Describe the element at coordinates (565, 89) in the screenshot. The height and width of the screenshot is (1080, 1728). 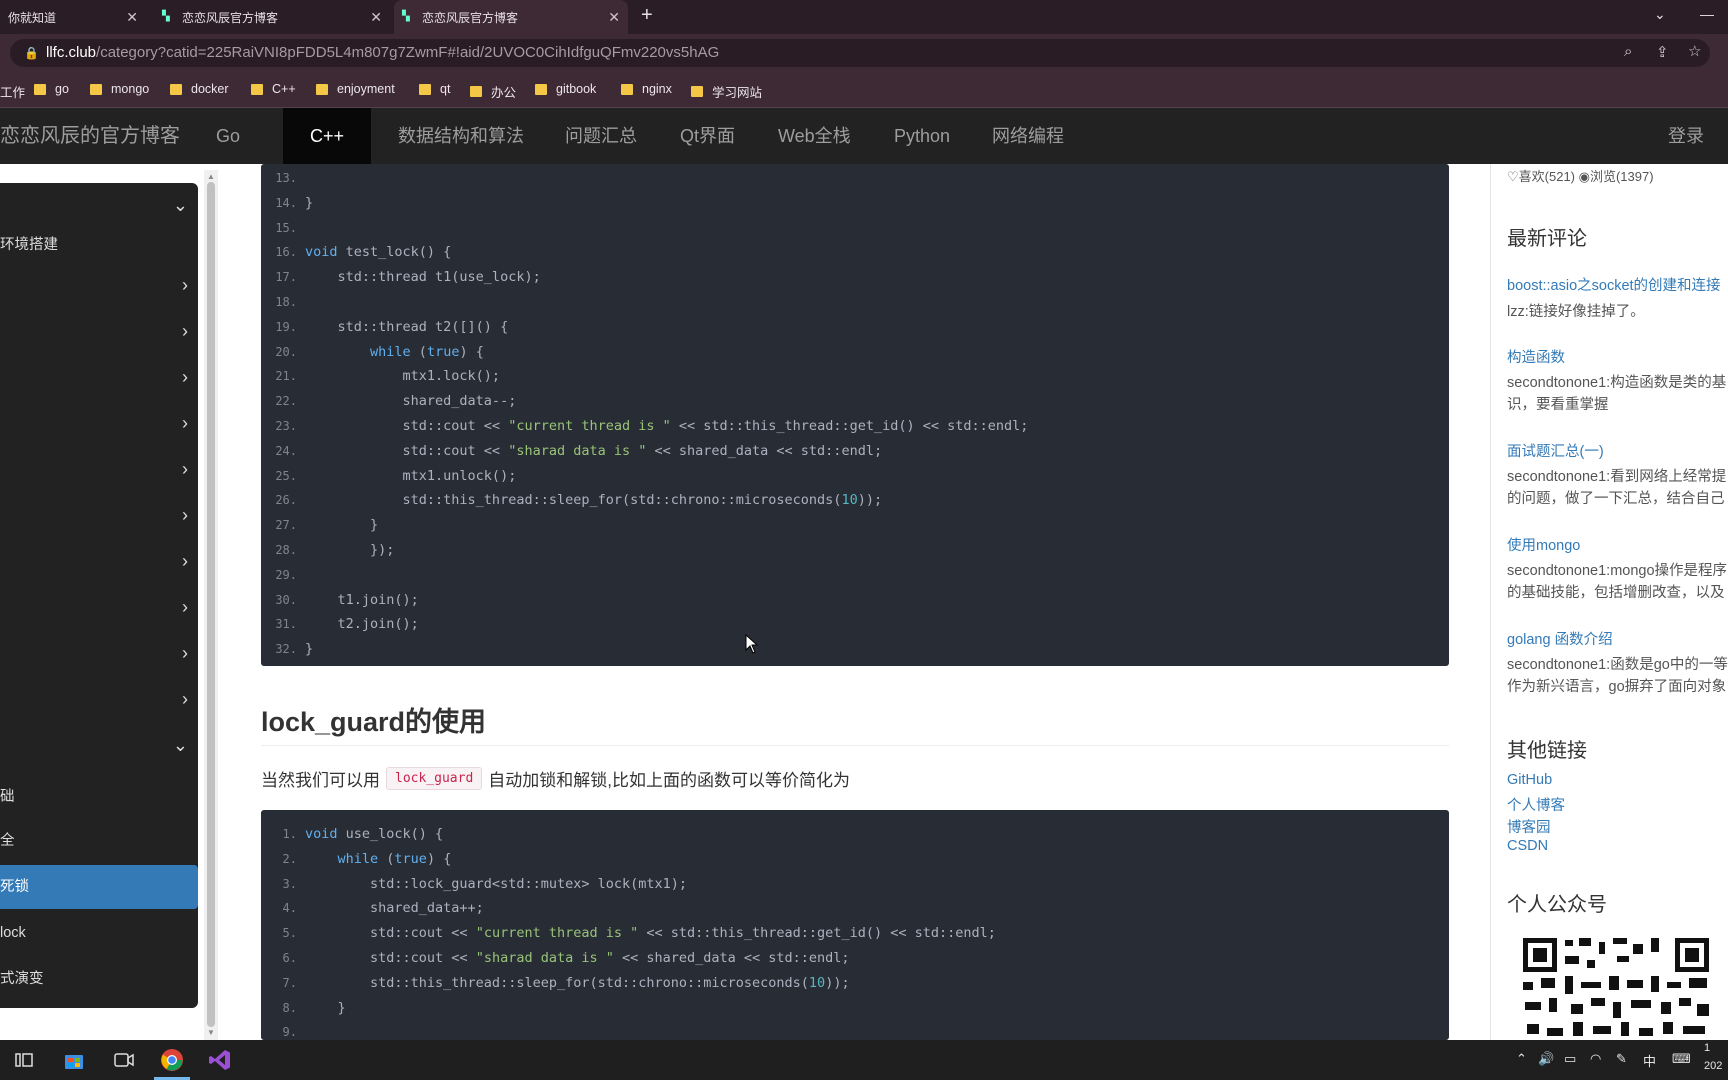
I see `bookmark-folder: gitbook` at that location.